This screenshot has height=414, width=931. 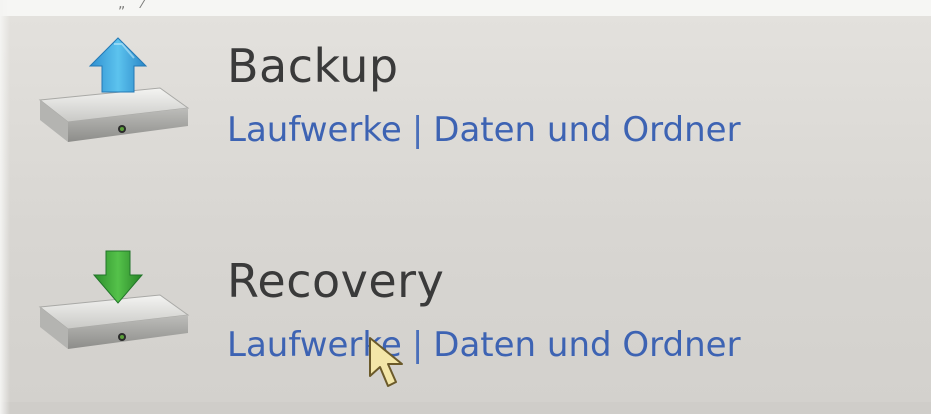 What do you see at coordinates (313, 66) in the screenshot?
I see `backup-title: Backup` at bounding box center [313, 66].